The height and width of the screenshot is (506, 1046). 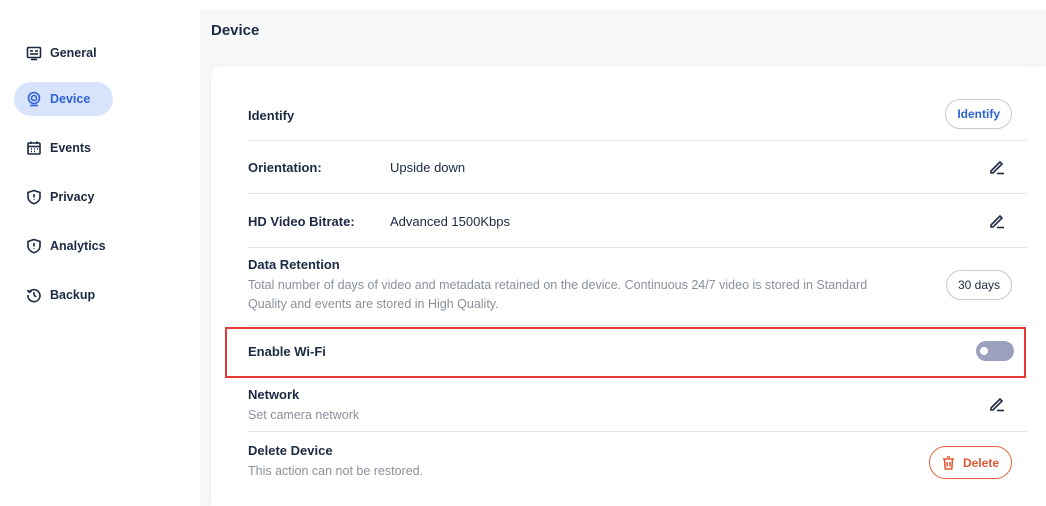 What do you see at coordinates (428, 167) in the screenshot?
I see `orientation-value: Upside down` at bounding box center [428, 167].